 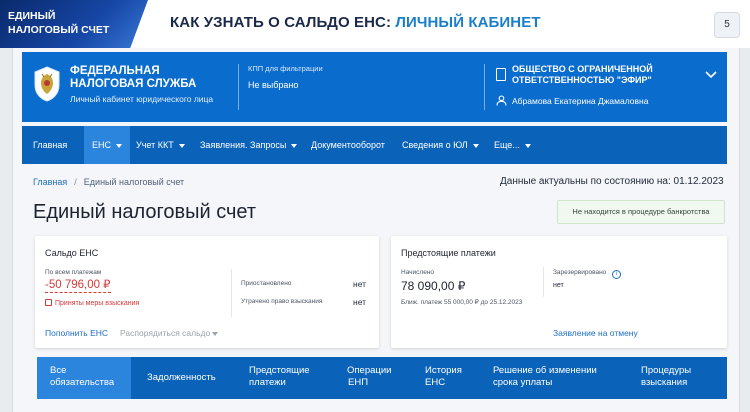 What do you see at coordinates (169, 333) in the screenshot?
I see `dispose-saldo-dropdown: Распорядиться сальдо` at bounding box center [169, 333].